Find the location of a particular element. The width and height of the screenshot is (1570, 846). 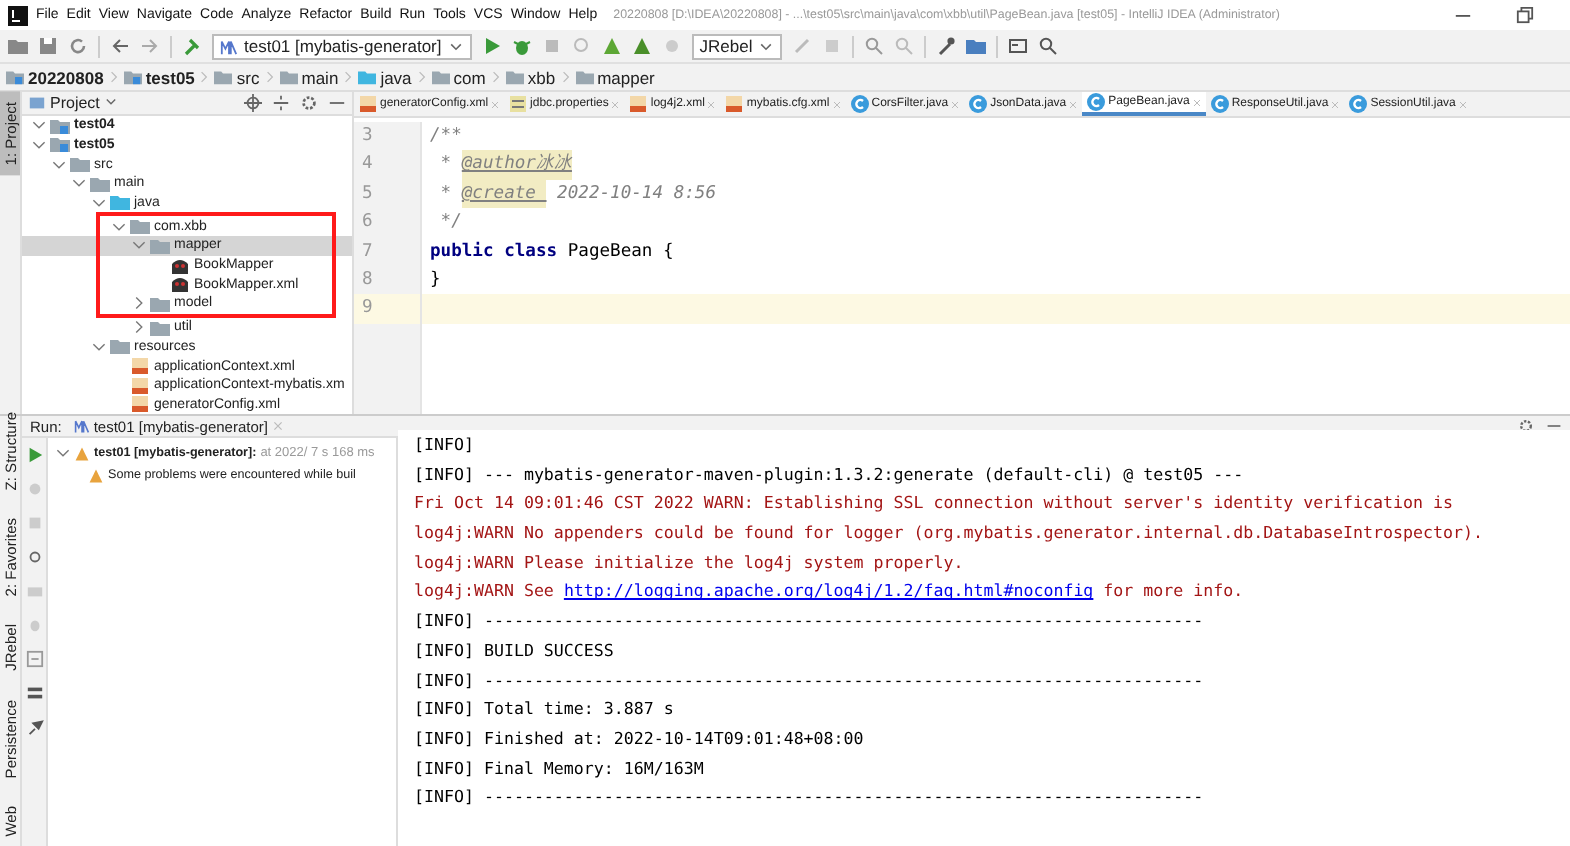

expanded-chevron-icon is located at coordinates (63, 453).